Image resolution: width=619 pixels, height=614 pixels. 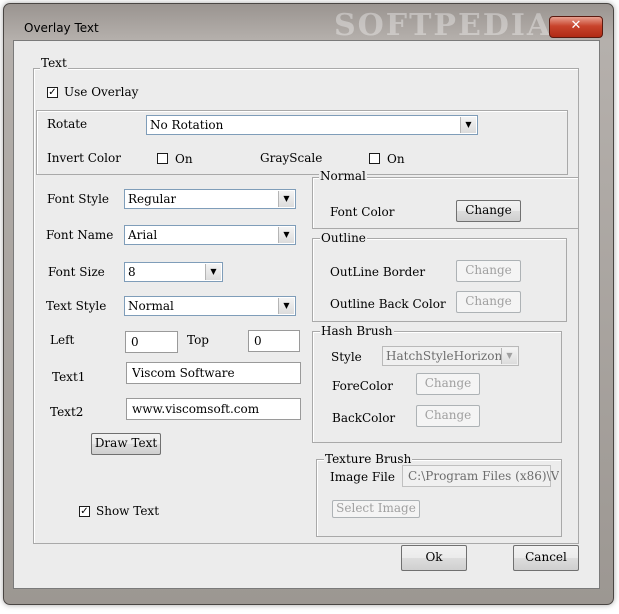 I want to click on font-style-select: Regular ▼, so click(x=210, y=199).